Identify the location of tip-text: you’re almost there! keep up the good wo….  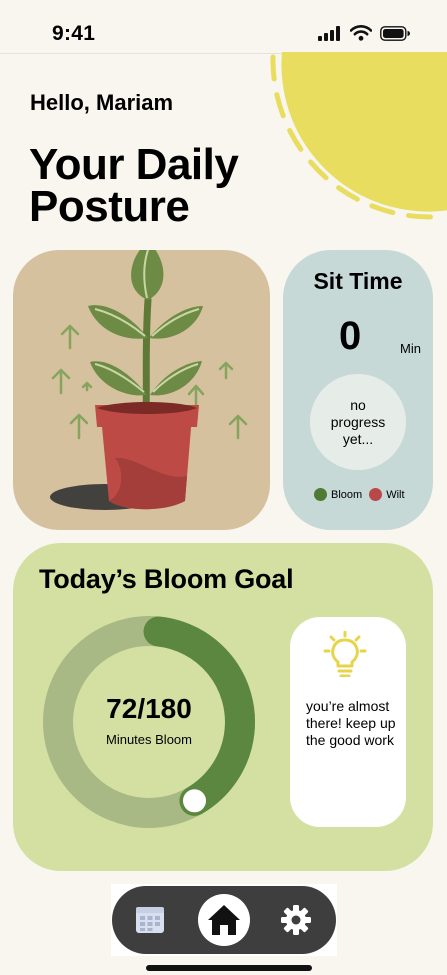
(351, 723).